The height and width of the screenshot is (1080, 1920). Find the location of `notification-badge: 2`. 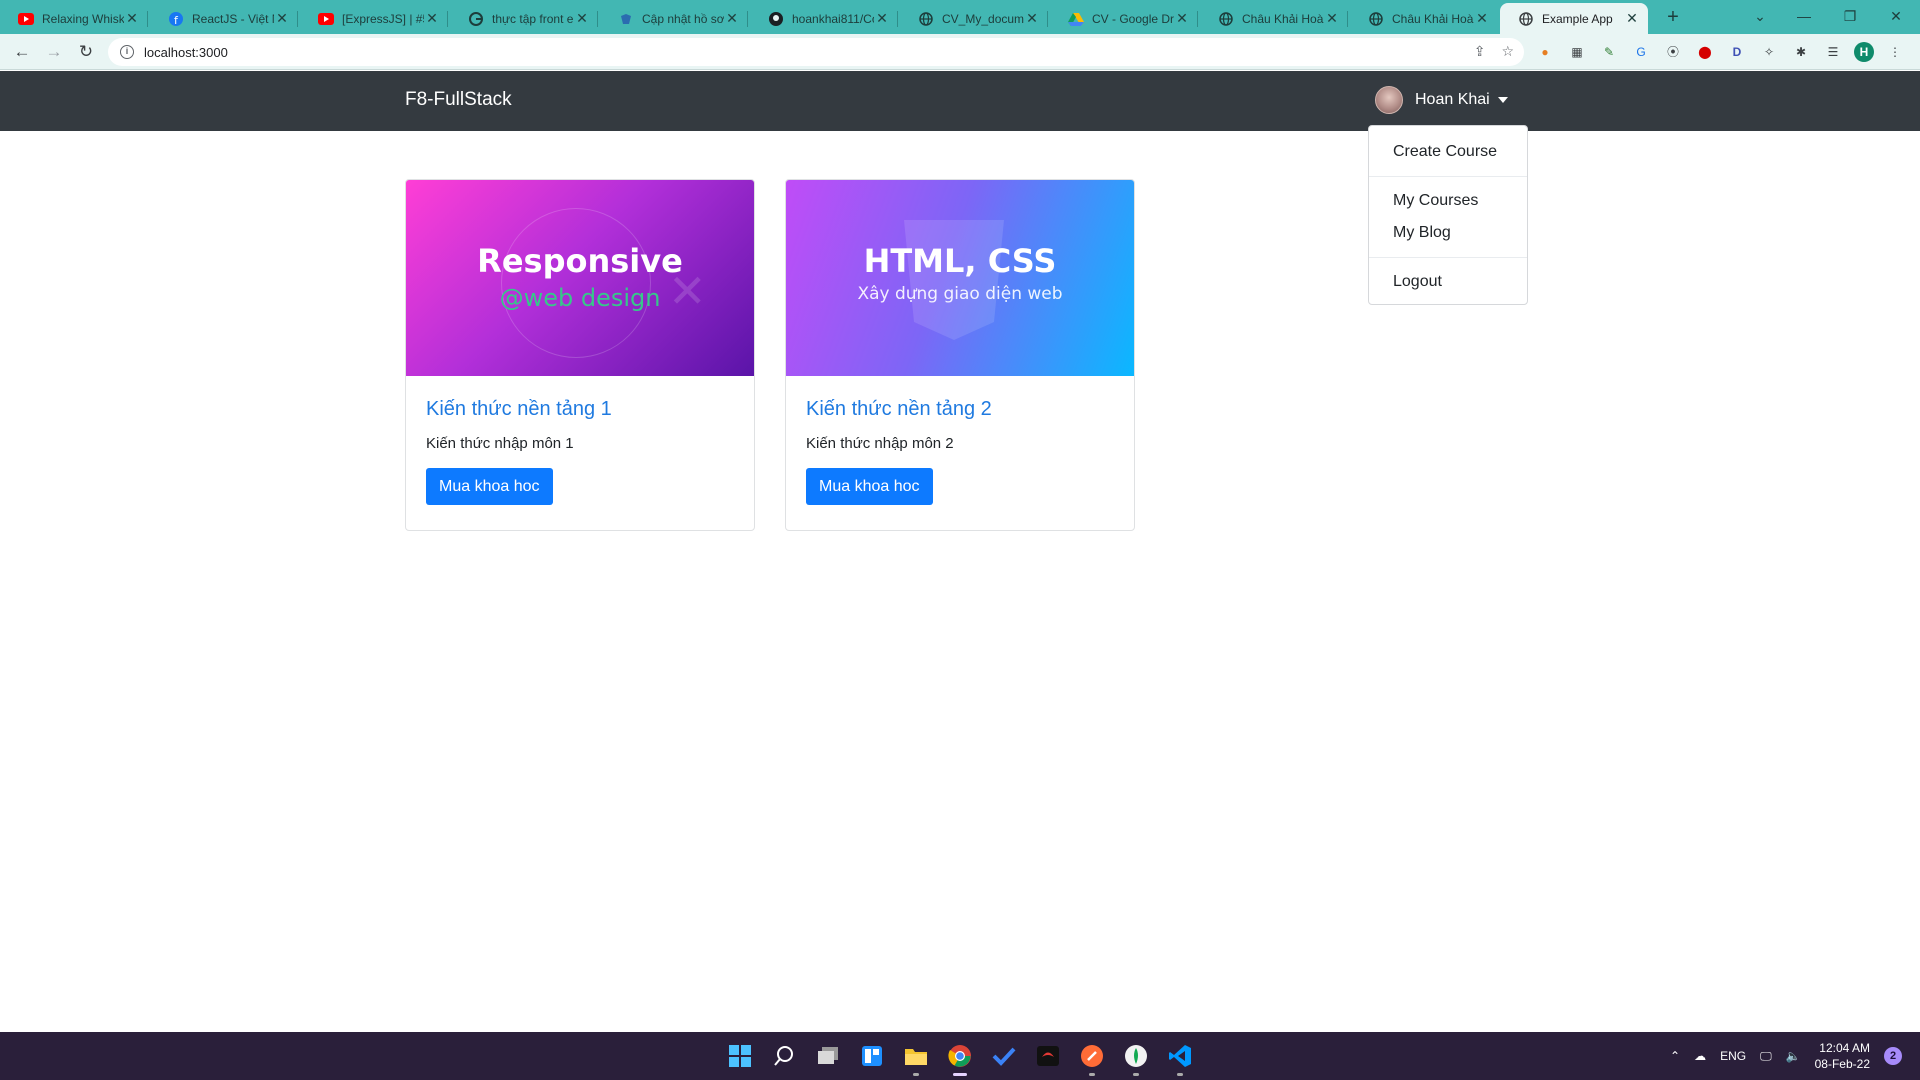

notification-badge: 2 is located at coordinates (1893, 1056).